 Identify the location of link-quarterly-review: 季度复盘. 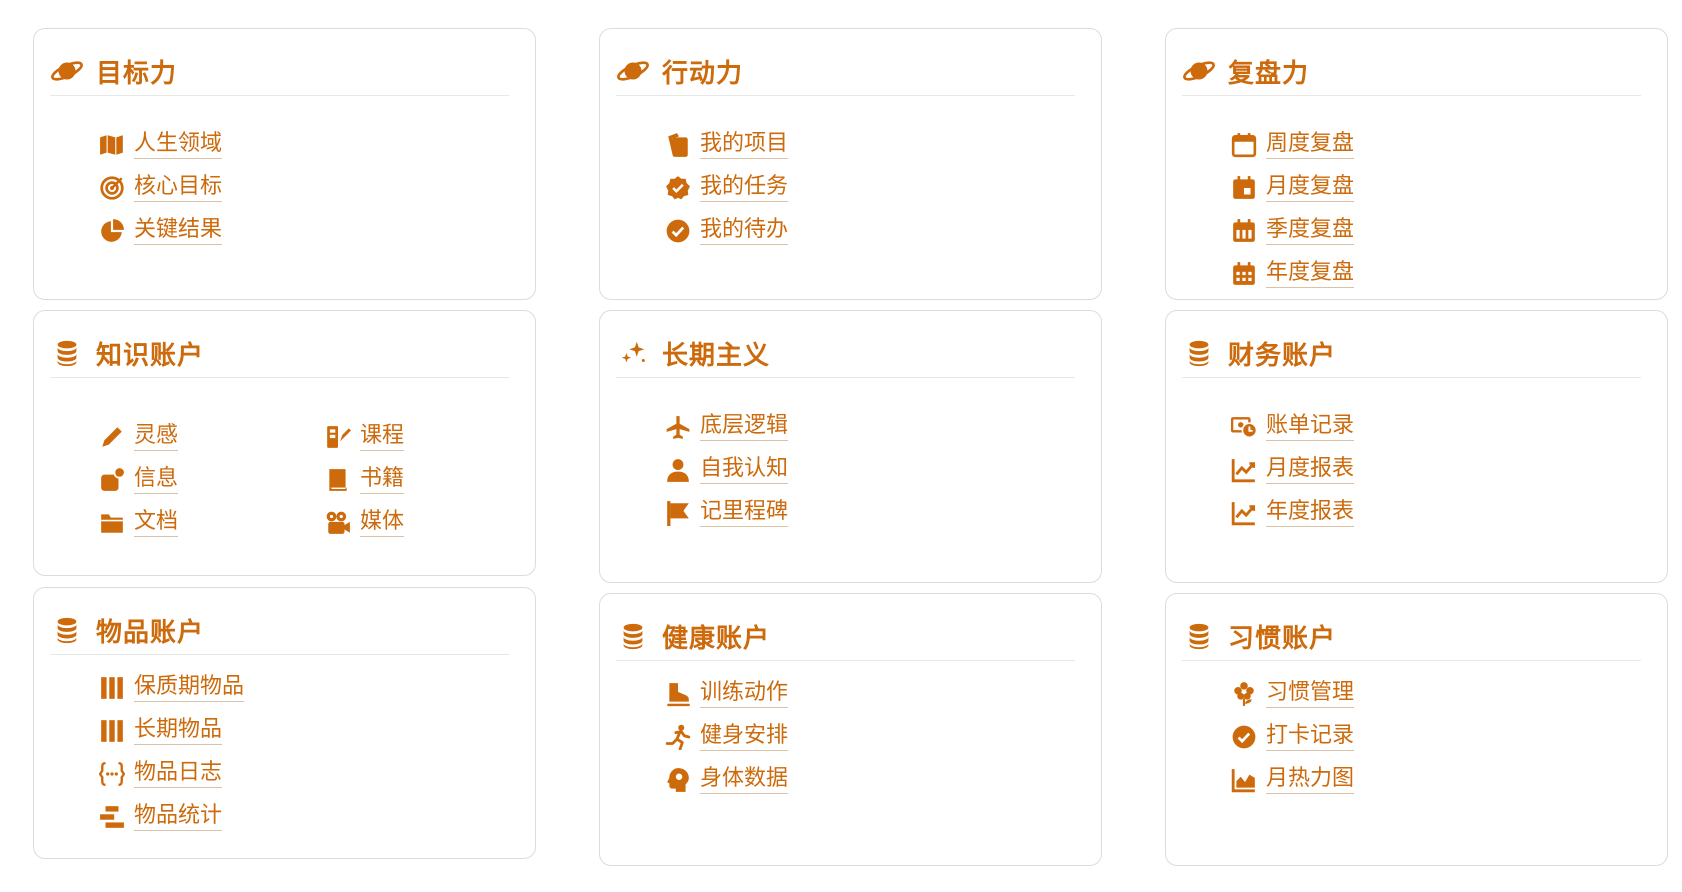
(1292, 230).